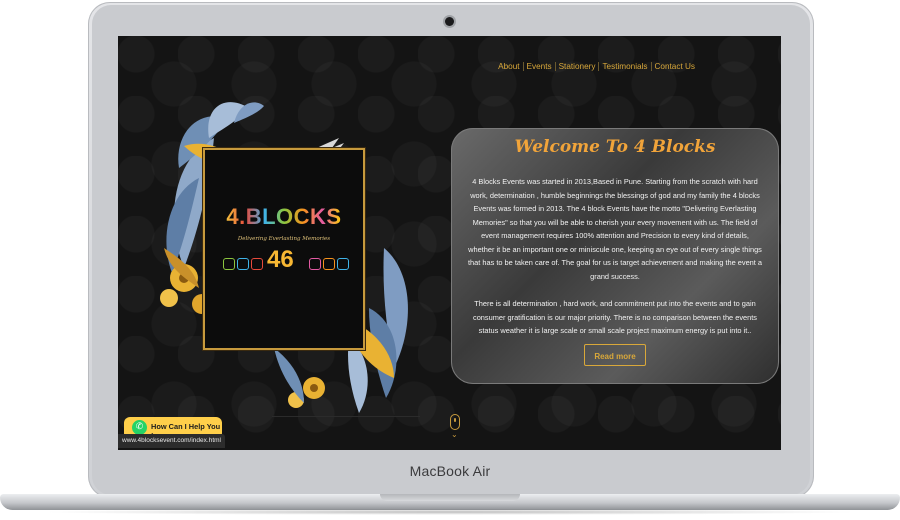  What do you see at coordinates (280, 259) in the screenshot?
I see `logo-number: 46` at bounding box center [280, 259].